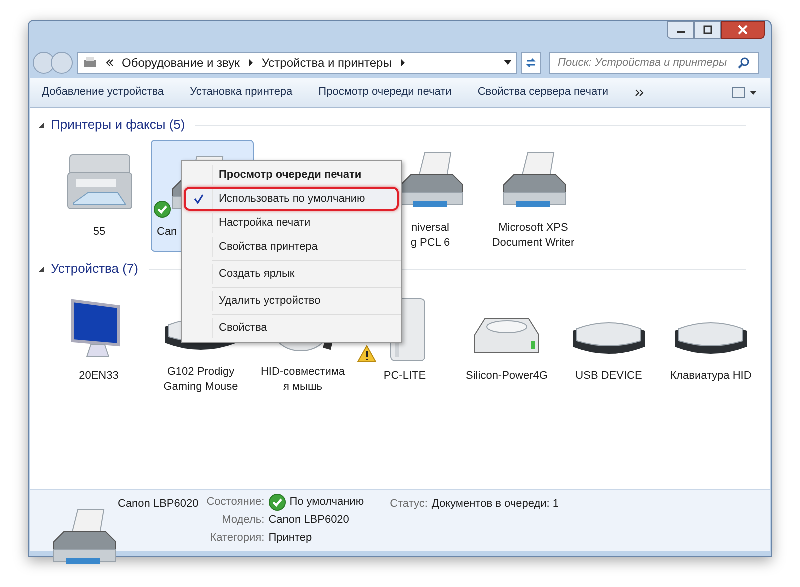 This screenshot has width=800, height=587. Describe the element at coordinates (290, 538) in the screenshot. I see `detail-value: Принтер` at that location.